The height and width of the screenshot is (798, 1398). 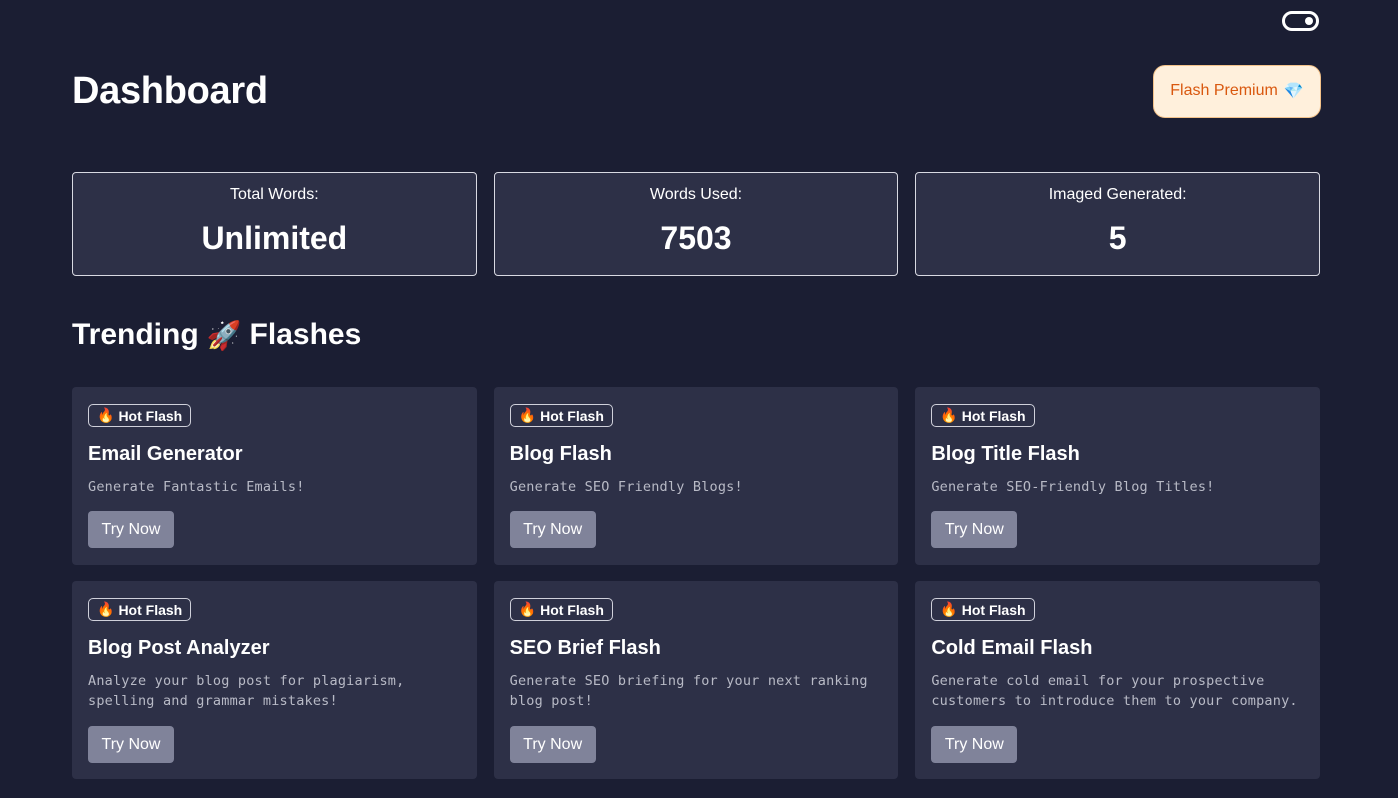 I want to click on stat-label: Imaged Generated:, so click(x=1117, y=194).